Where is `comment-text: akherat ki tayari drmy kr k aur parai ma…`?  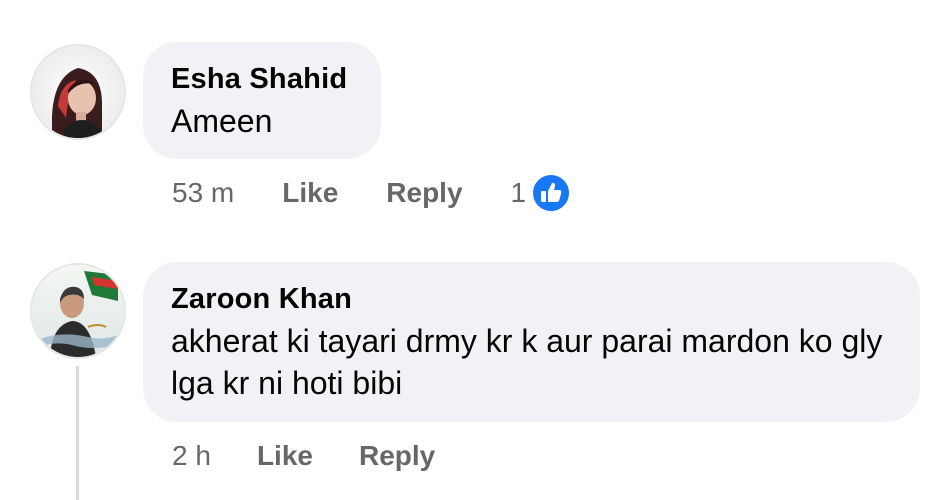
comment-text: akherat ki tayari drmy kr k aur parai ma… is located at coordinates (527, 362).